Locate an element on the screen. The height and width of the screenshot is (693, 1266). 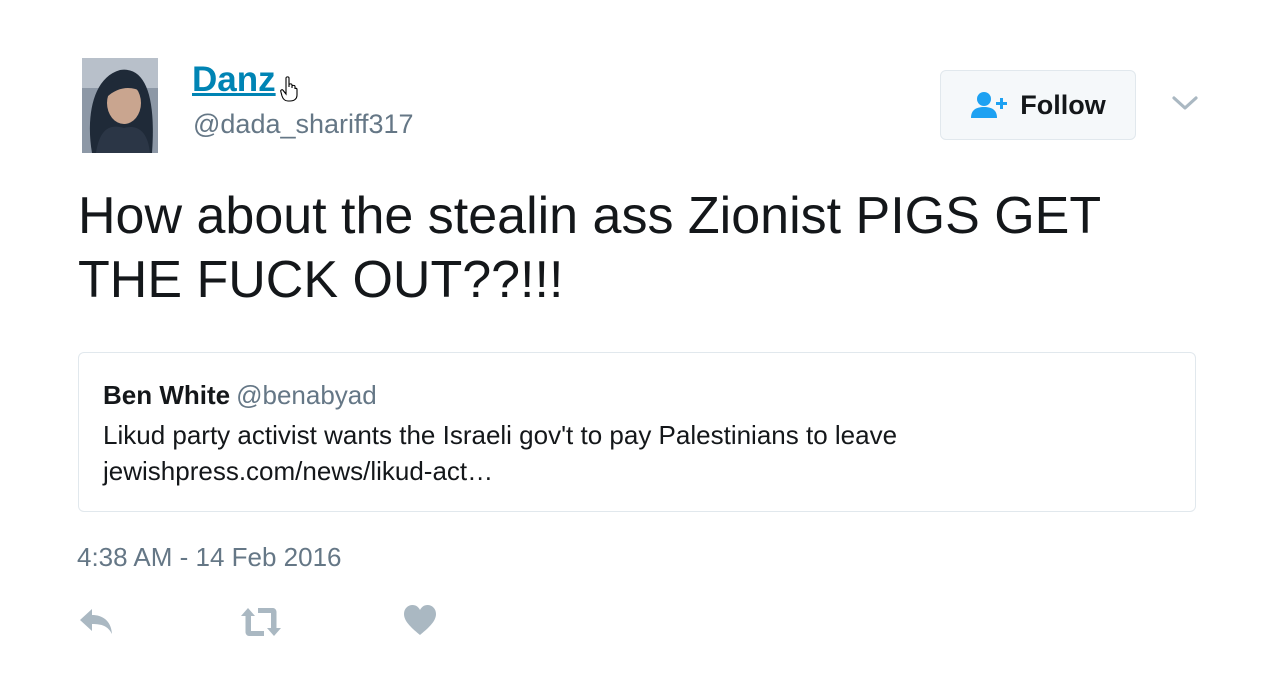
avatar-image is located at coordinates (120, 105).